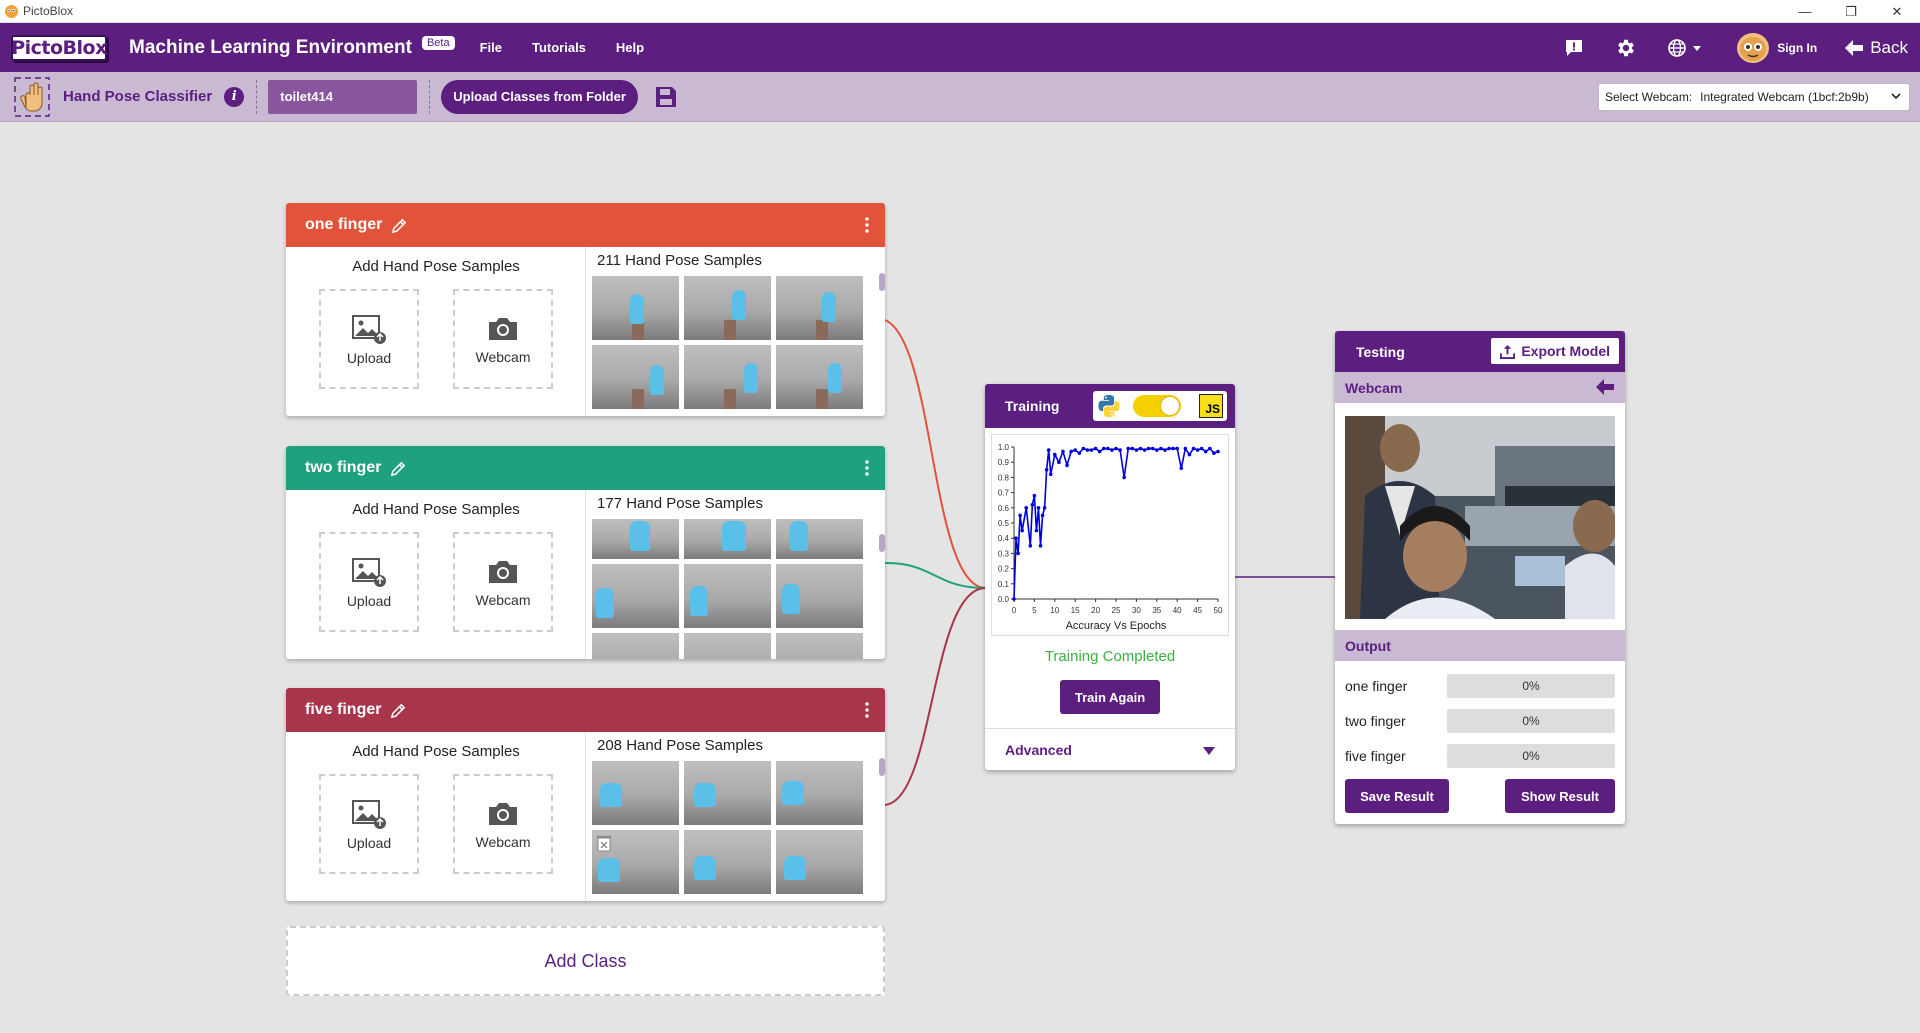 The width and height of the screenshot is (1920, 1033). What do you see at coordinates (1004, 493) in the screenshot?
I see `y-tick-label: 0.7` at bounding box center [1004, 493].